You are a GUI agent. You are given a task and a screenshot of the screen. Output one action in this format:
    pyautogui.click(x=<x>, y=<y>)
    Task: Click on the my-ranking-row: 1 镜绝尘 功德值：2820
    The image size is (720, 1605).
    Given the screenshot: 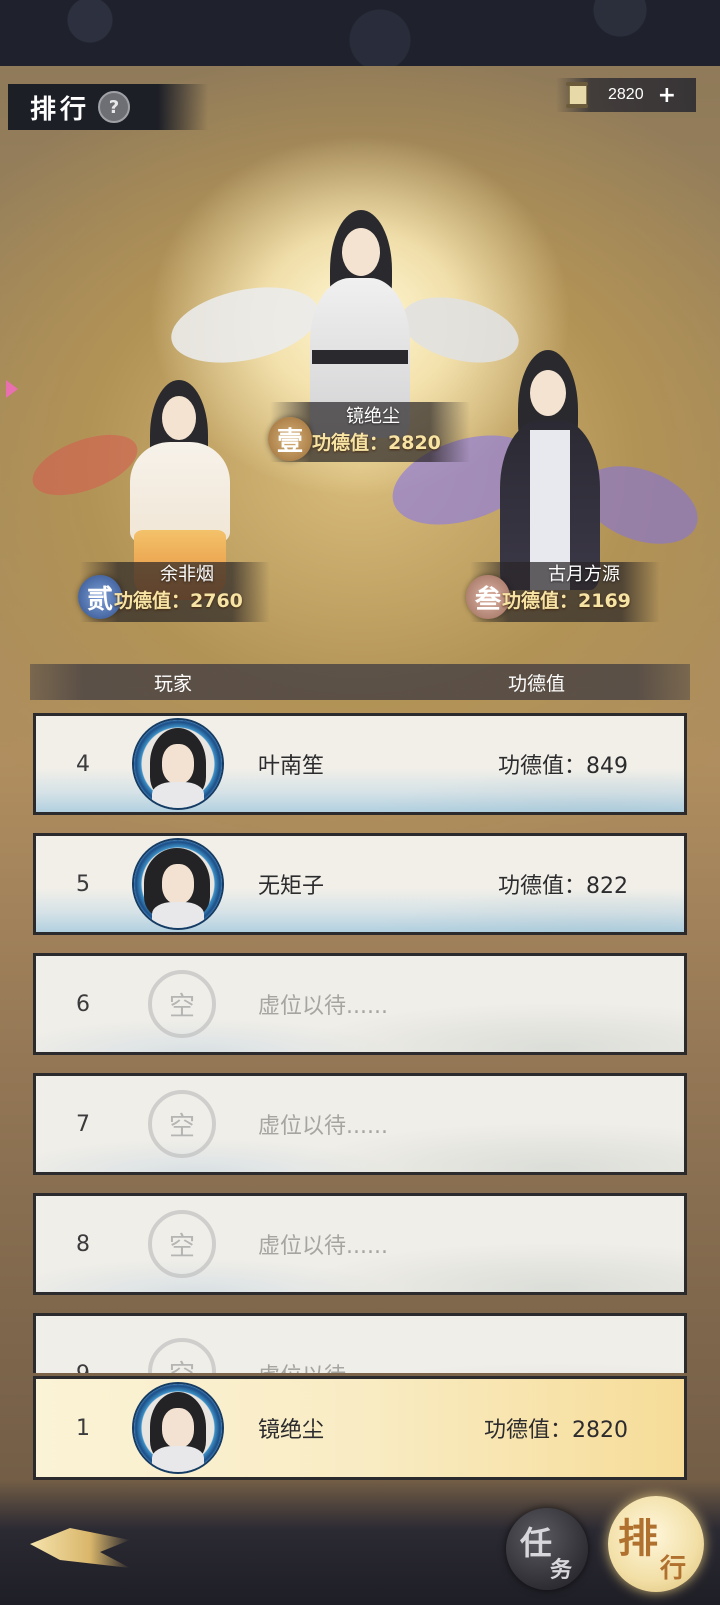 What is the action you would take?
    pyautogui.click(x=360, y=1428)
    